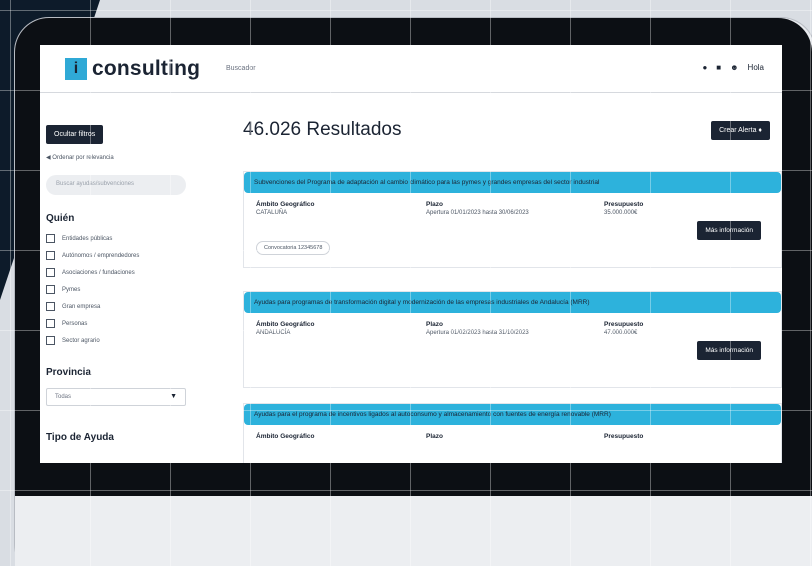 The image size is (812, 566). Describe the element at coordinates (101, 255) in the screenshot. I see `checkbox-label: Autónomos / emprendedores` at that location.